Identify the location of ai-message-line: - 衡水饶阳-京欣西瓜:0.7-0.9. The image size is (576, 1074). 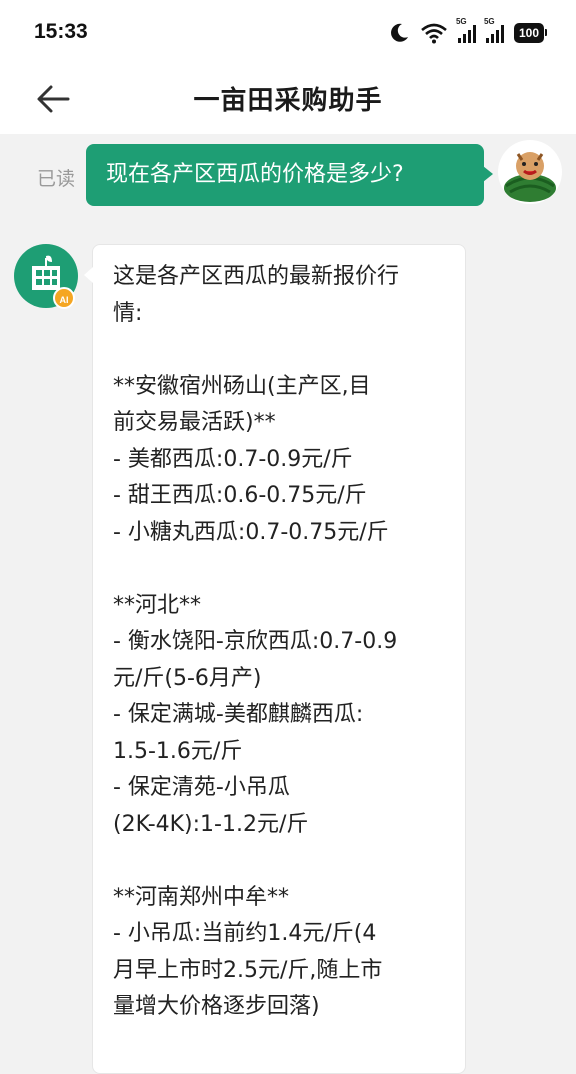
(255, 641).